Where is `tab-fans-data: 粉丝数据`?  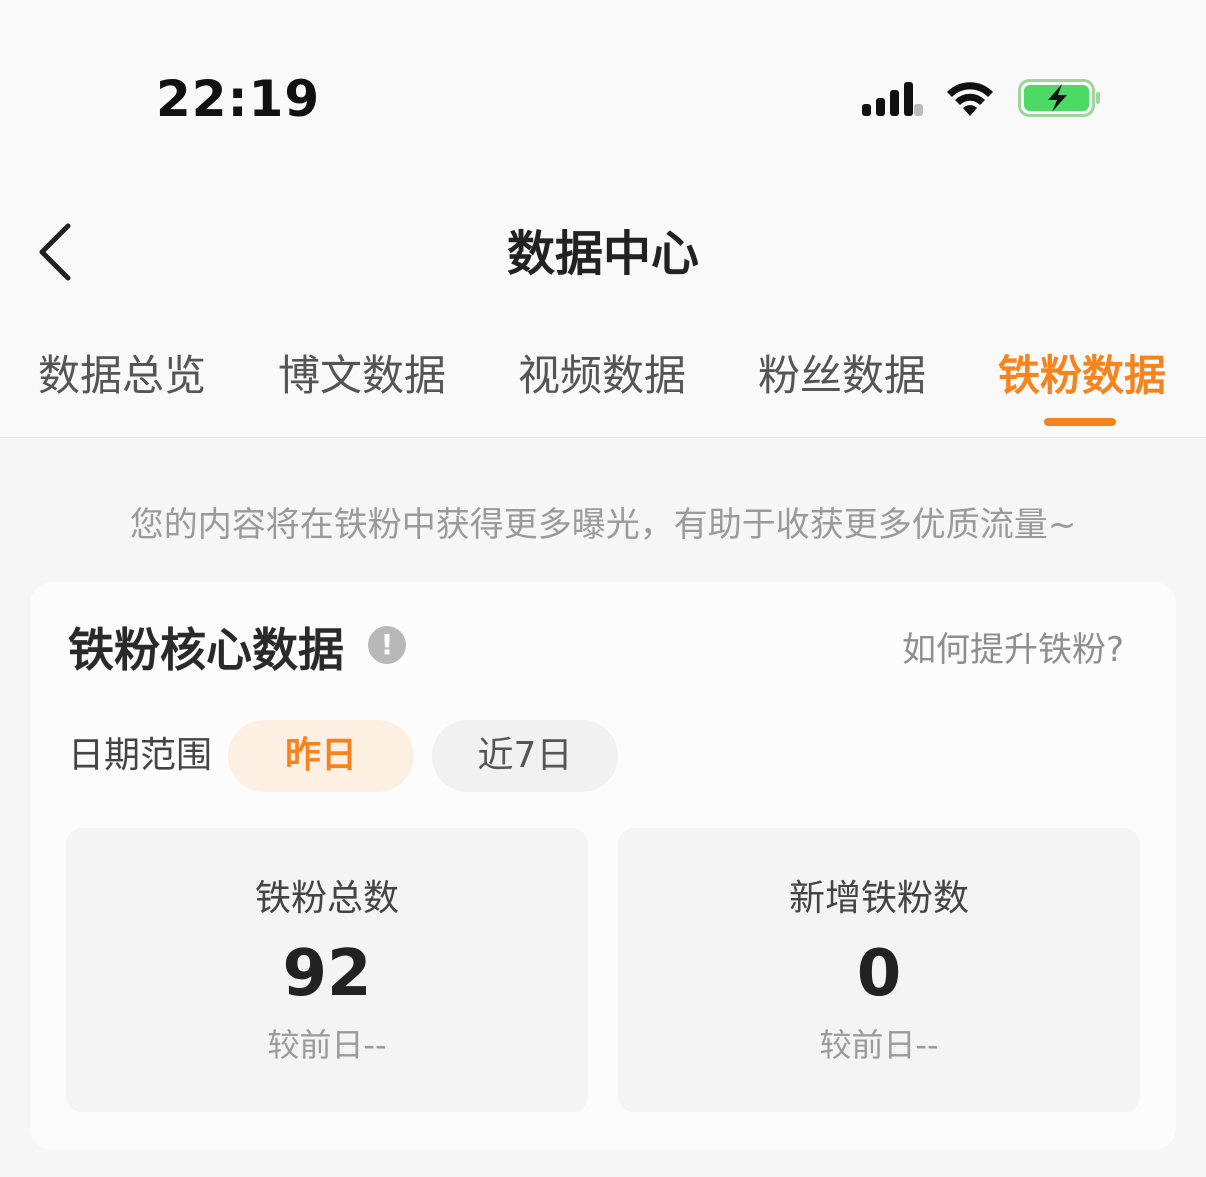
tab-fans-data: 粉丝数据 is located at coordinates (842, 376).